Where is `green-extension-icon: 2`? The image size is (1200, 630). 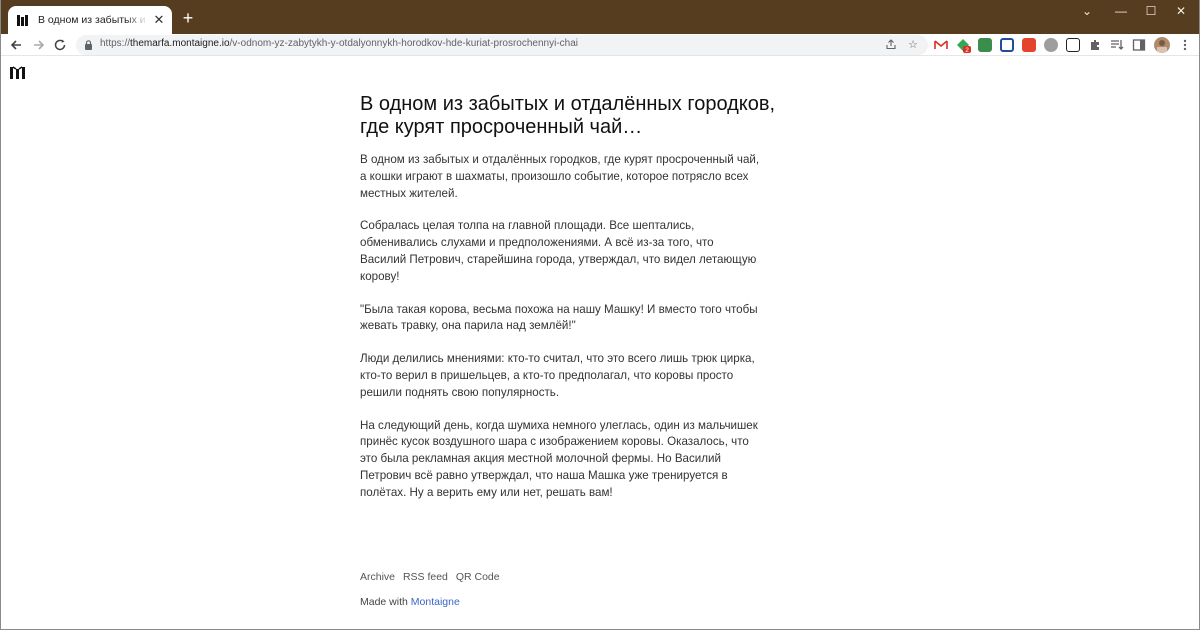
green-extension-icon: 2 is located at coordinates (963, 46).